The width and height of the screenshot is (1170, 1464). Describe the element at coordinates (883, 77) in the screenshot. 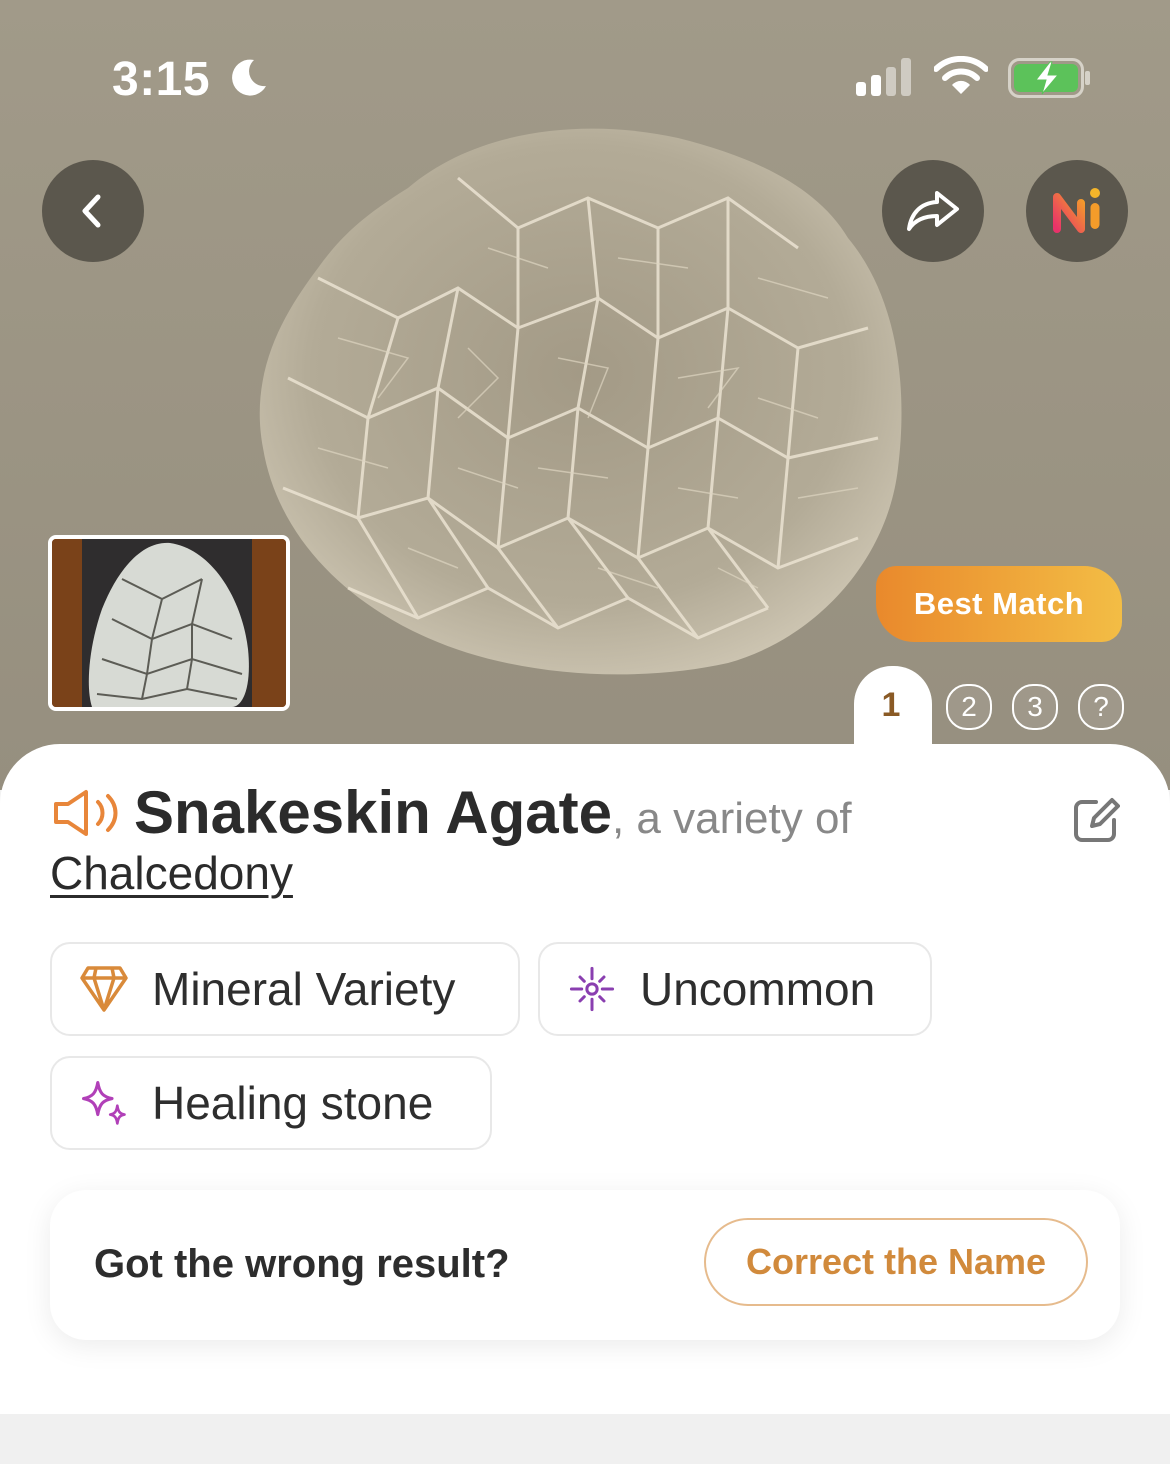

I see `cellular-signal-icon` at that location.